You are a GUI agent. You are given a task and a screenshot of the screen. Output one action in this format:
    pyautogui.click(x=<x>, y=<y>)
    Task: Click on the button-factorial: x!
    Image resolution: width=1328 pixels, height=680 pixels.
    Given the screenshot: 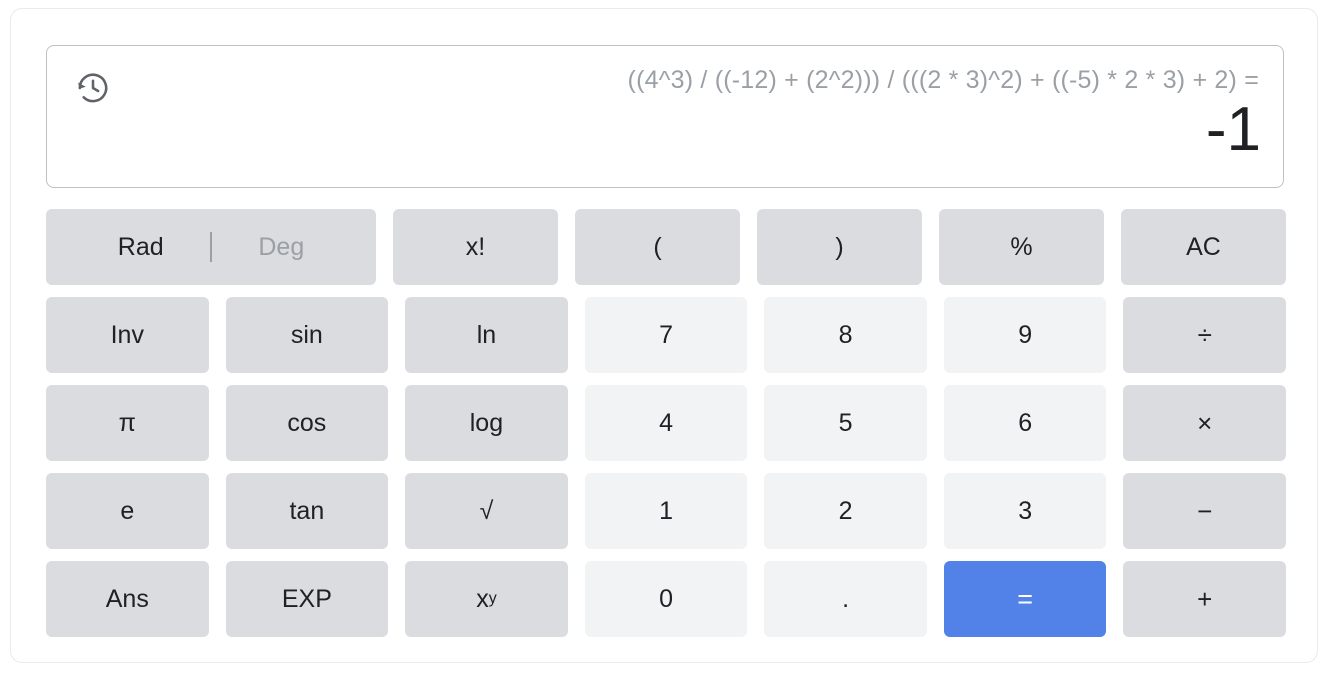 What is the action you would take?
    pyautogui.click(x=475, y=247)
    